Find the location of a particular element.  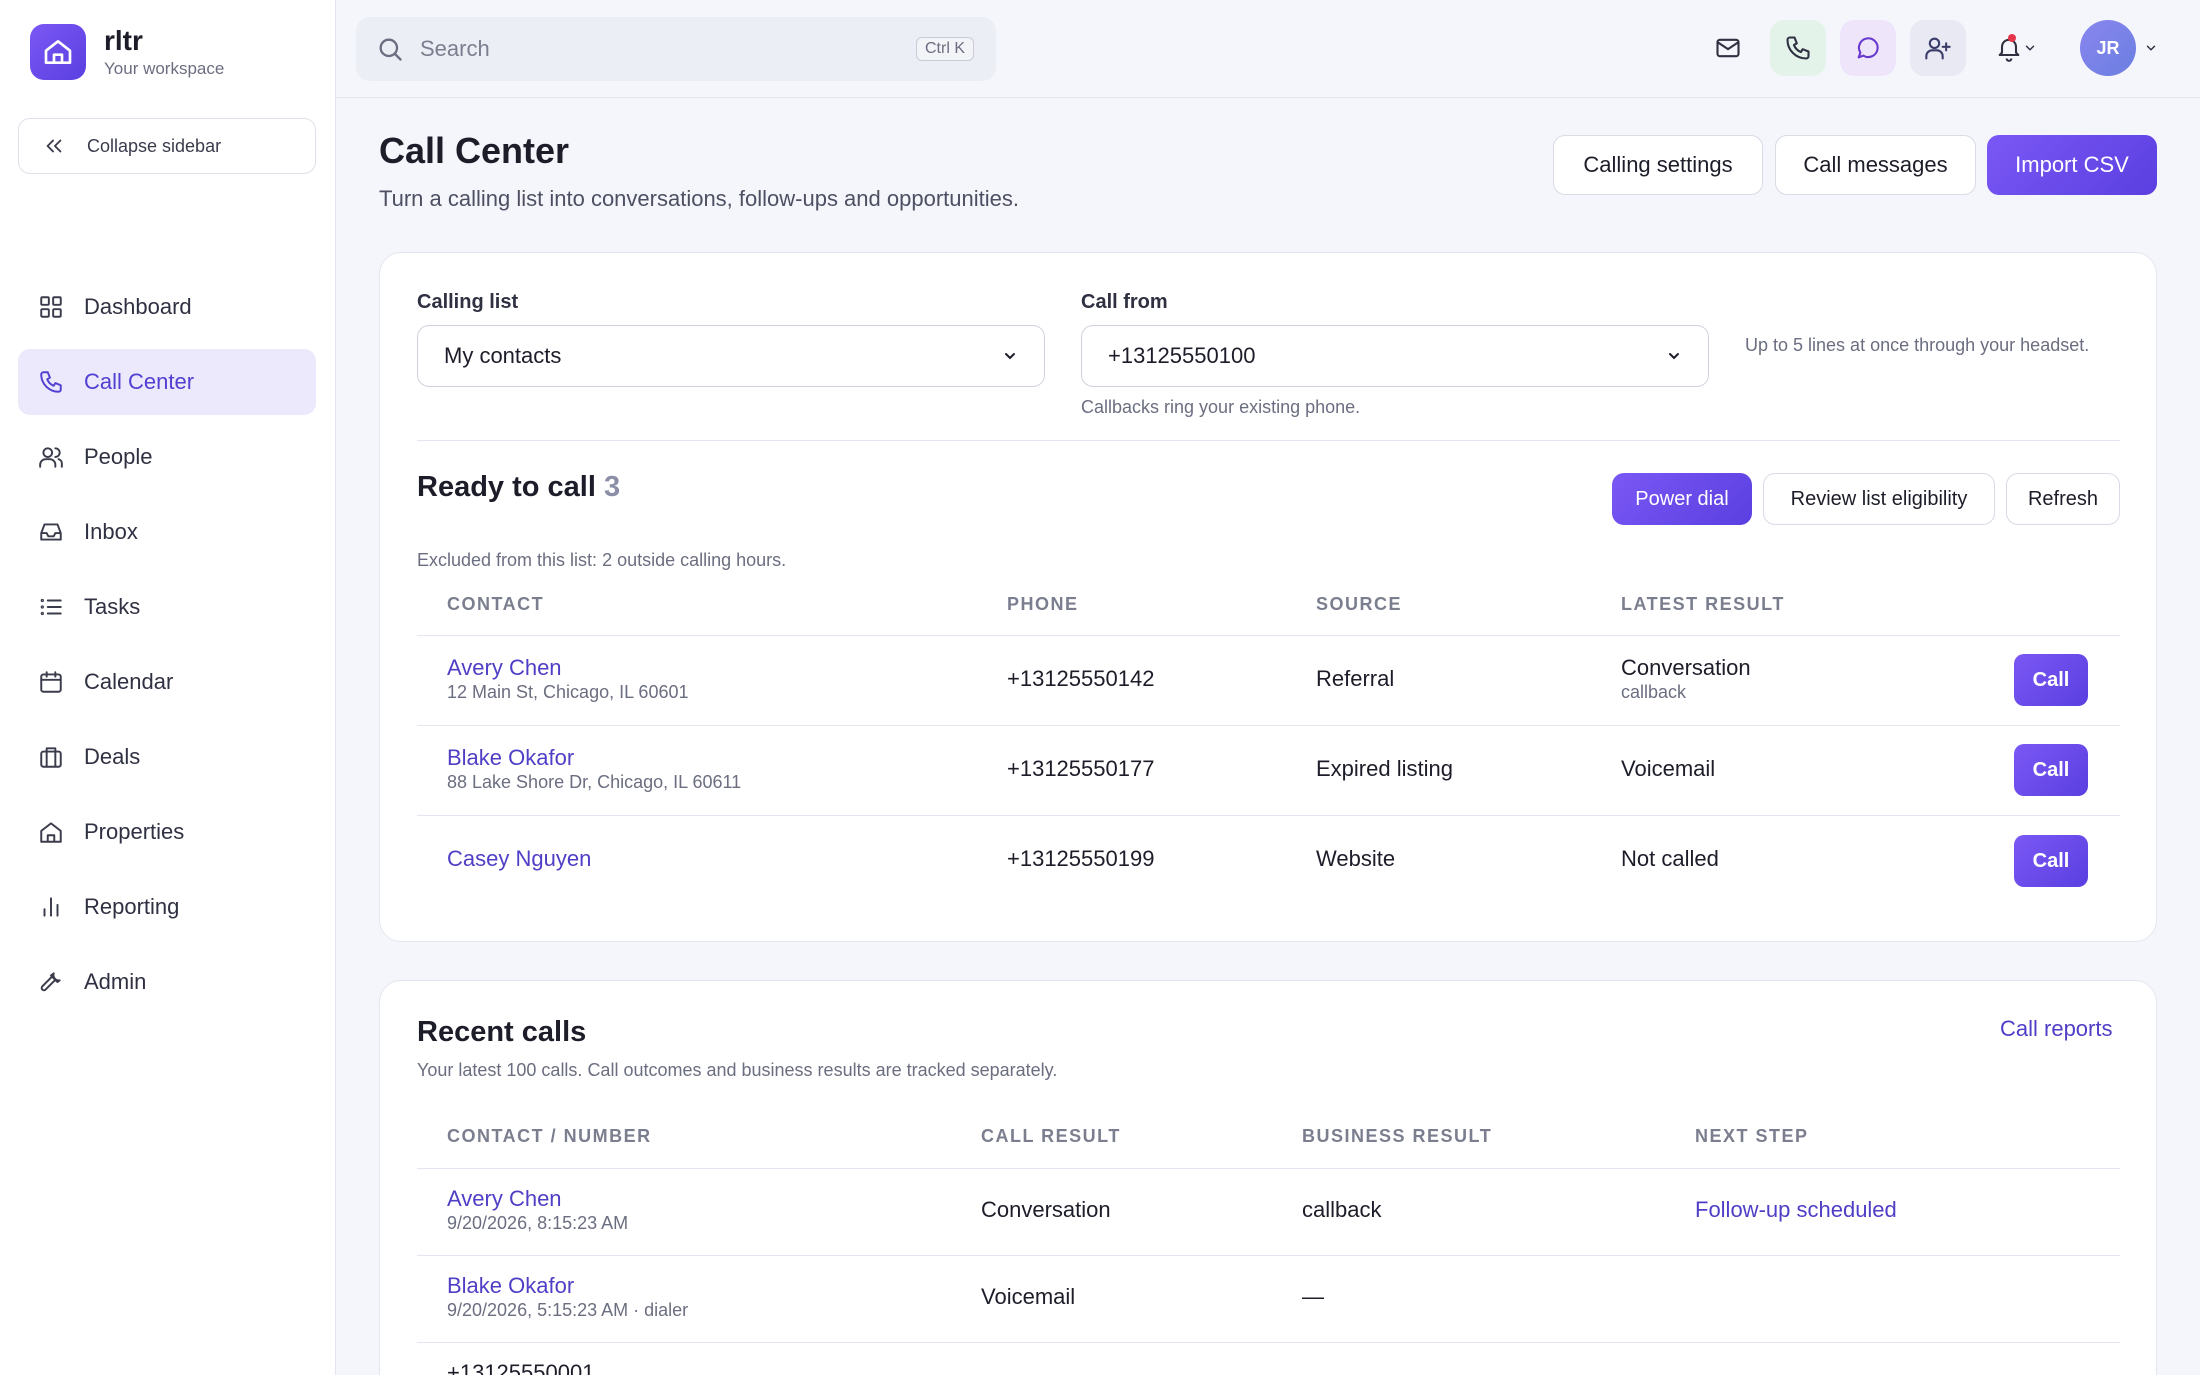

power-dial-button: Power dial is located at coordinates (1682, 499).